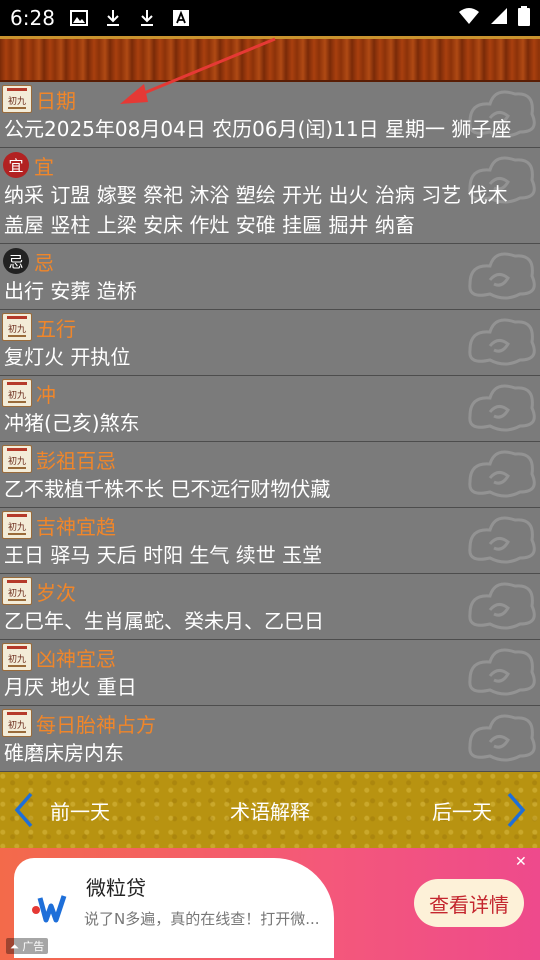 The image size is (540, 960). I want to click on row-title: 日期, so click(56, 100).